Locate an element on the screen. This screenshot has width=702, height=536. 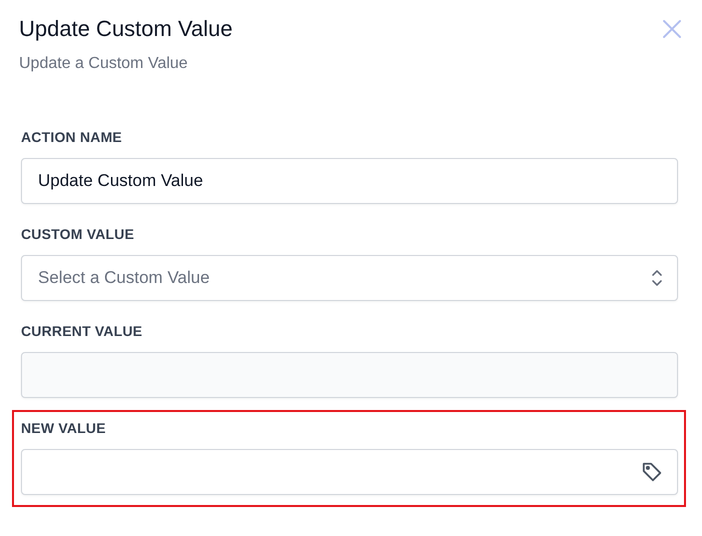
dialog-subtitle: Update a Custom Value is located at coordinates (104, 64).